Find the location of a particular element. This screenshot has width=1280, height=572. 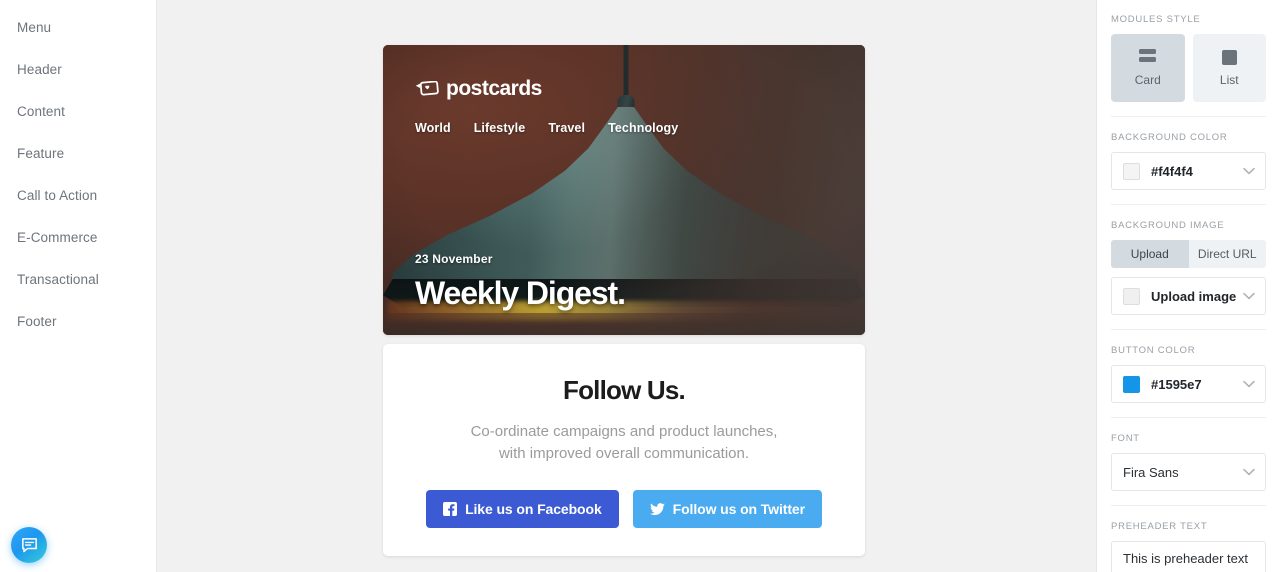

button-color-value: #1595e7 is located at coordinates (1176, 384).